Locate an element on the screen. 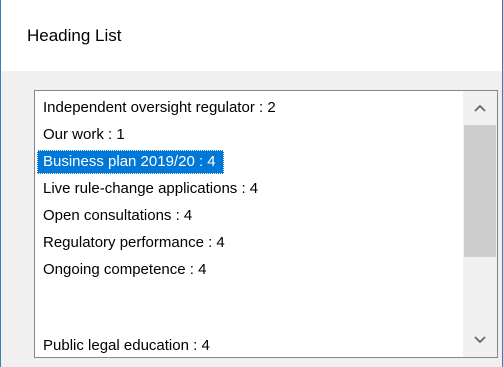  list-item: Live rule-change applications : 4 is located at coordinates (151, 189).